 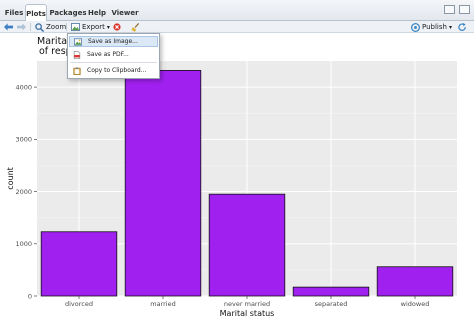 What do you see at coordinates (113, 62) in the screenshot?
I see `menu-divider` at bounding box center [113, 62].